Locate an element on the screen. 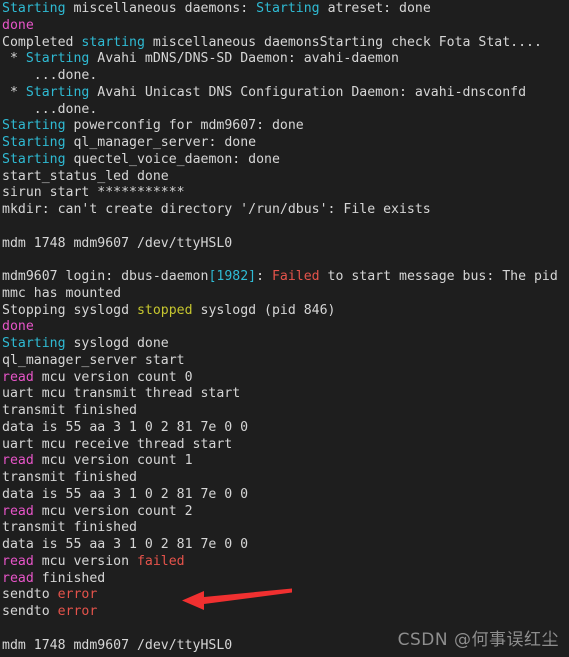 This screenshot has width=569, height=657. terminal-text-yellow: stopped is located at coordinates (164, 310).